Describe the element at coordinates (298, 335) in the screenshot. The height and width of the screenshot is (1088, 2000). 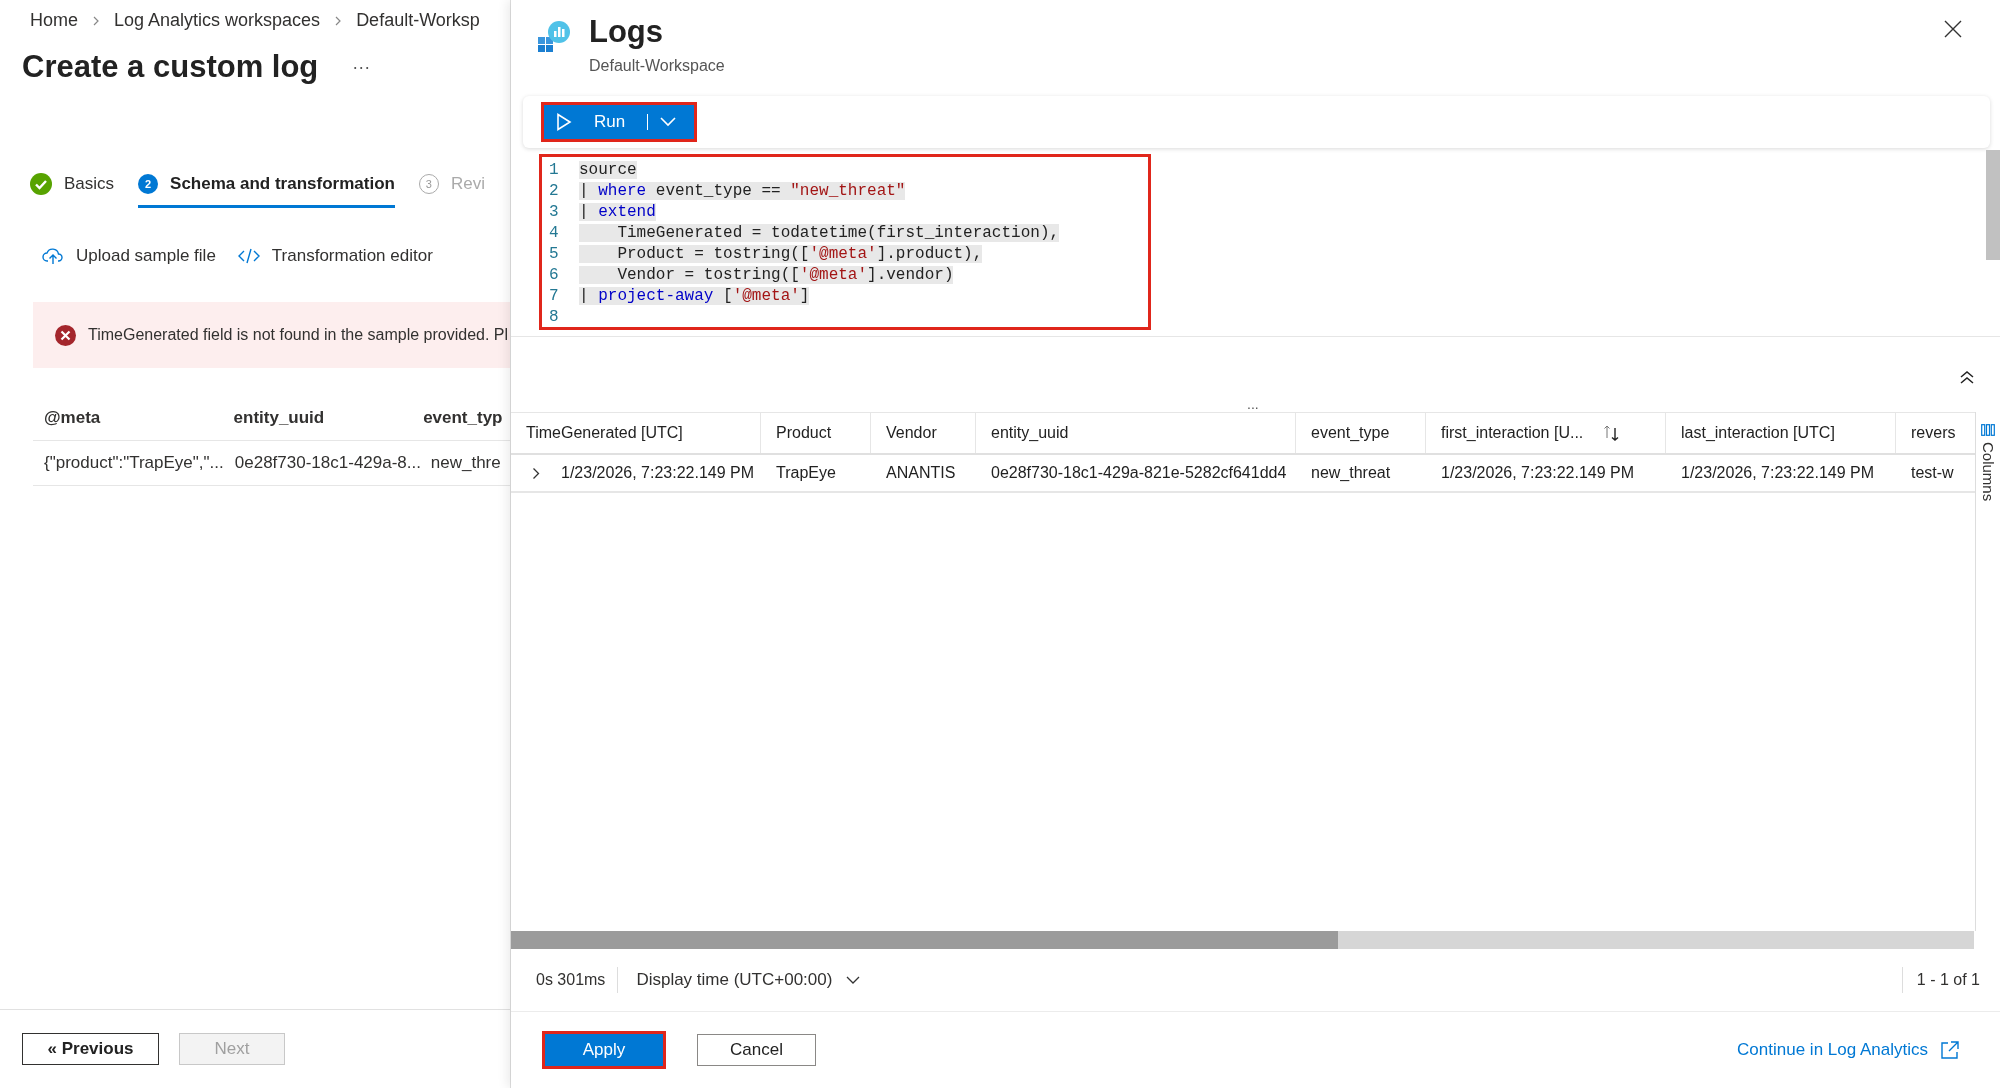
I see `error-message: TimeGenerated field is not found in the sample provided. Pl` at that location.